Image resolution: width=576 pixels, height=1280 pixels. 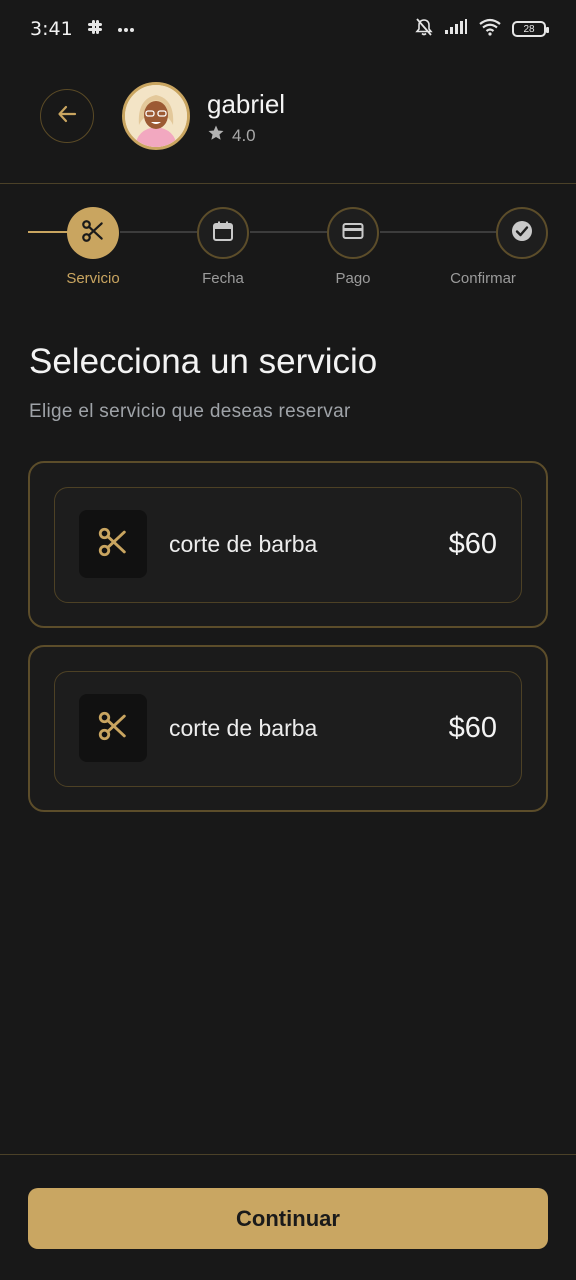 I want to click on continue-button: Continuar, so click(x=288, y=1218).